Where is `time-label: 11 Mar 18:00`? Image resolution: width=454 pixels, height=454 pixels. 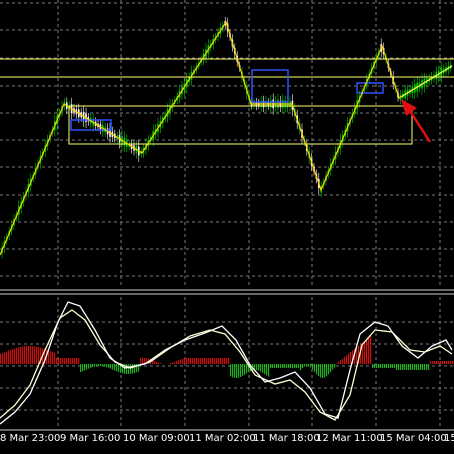
time-label: 11 Mar 18:00 is located at coordinates (286, 438).